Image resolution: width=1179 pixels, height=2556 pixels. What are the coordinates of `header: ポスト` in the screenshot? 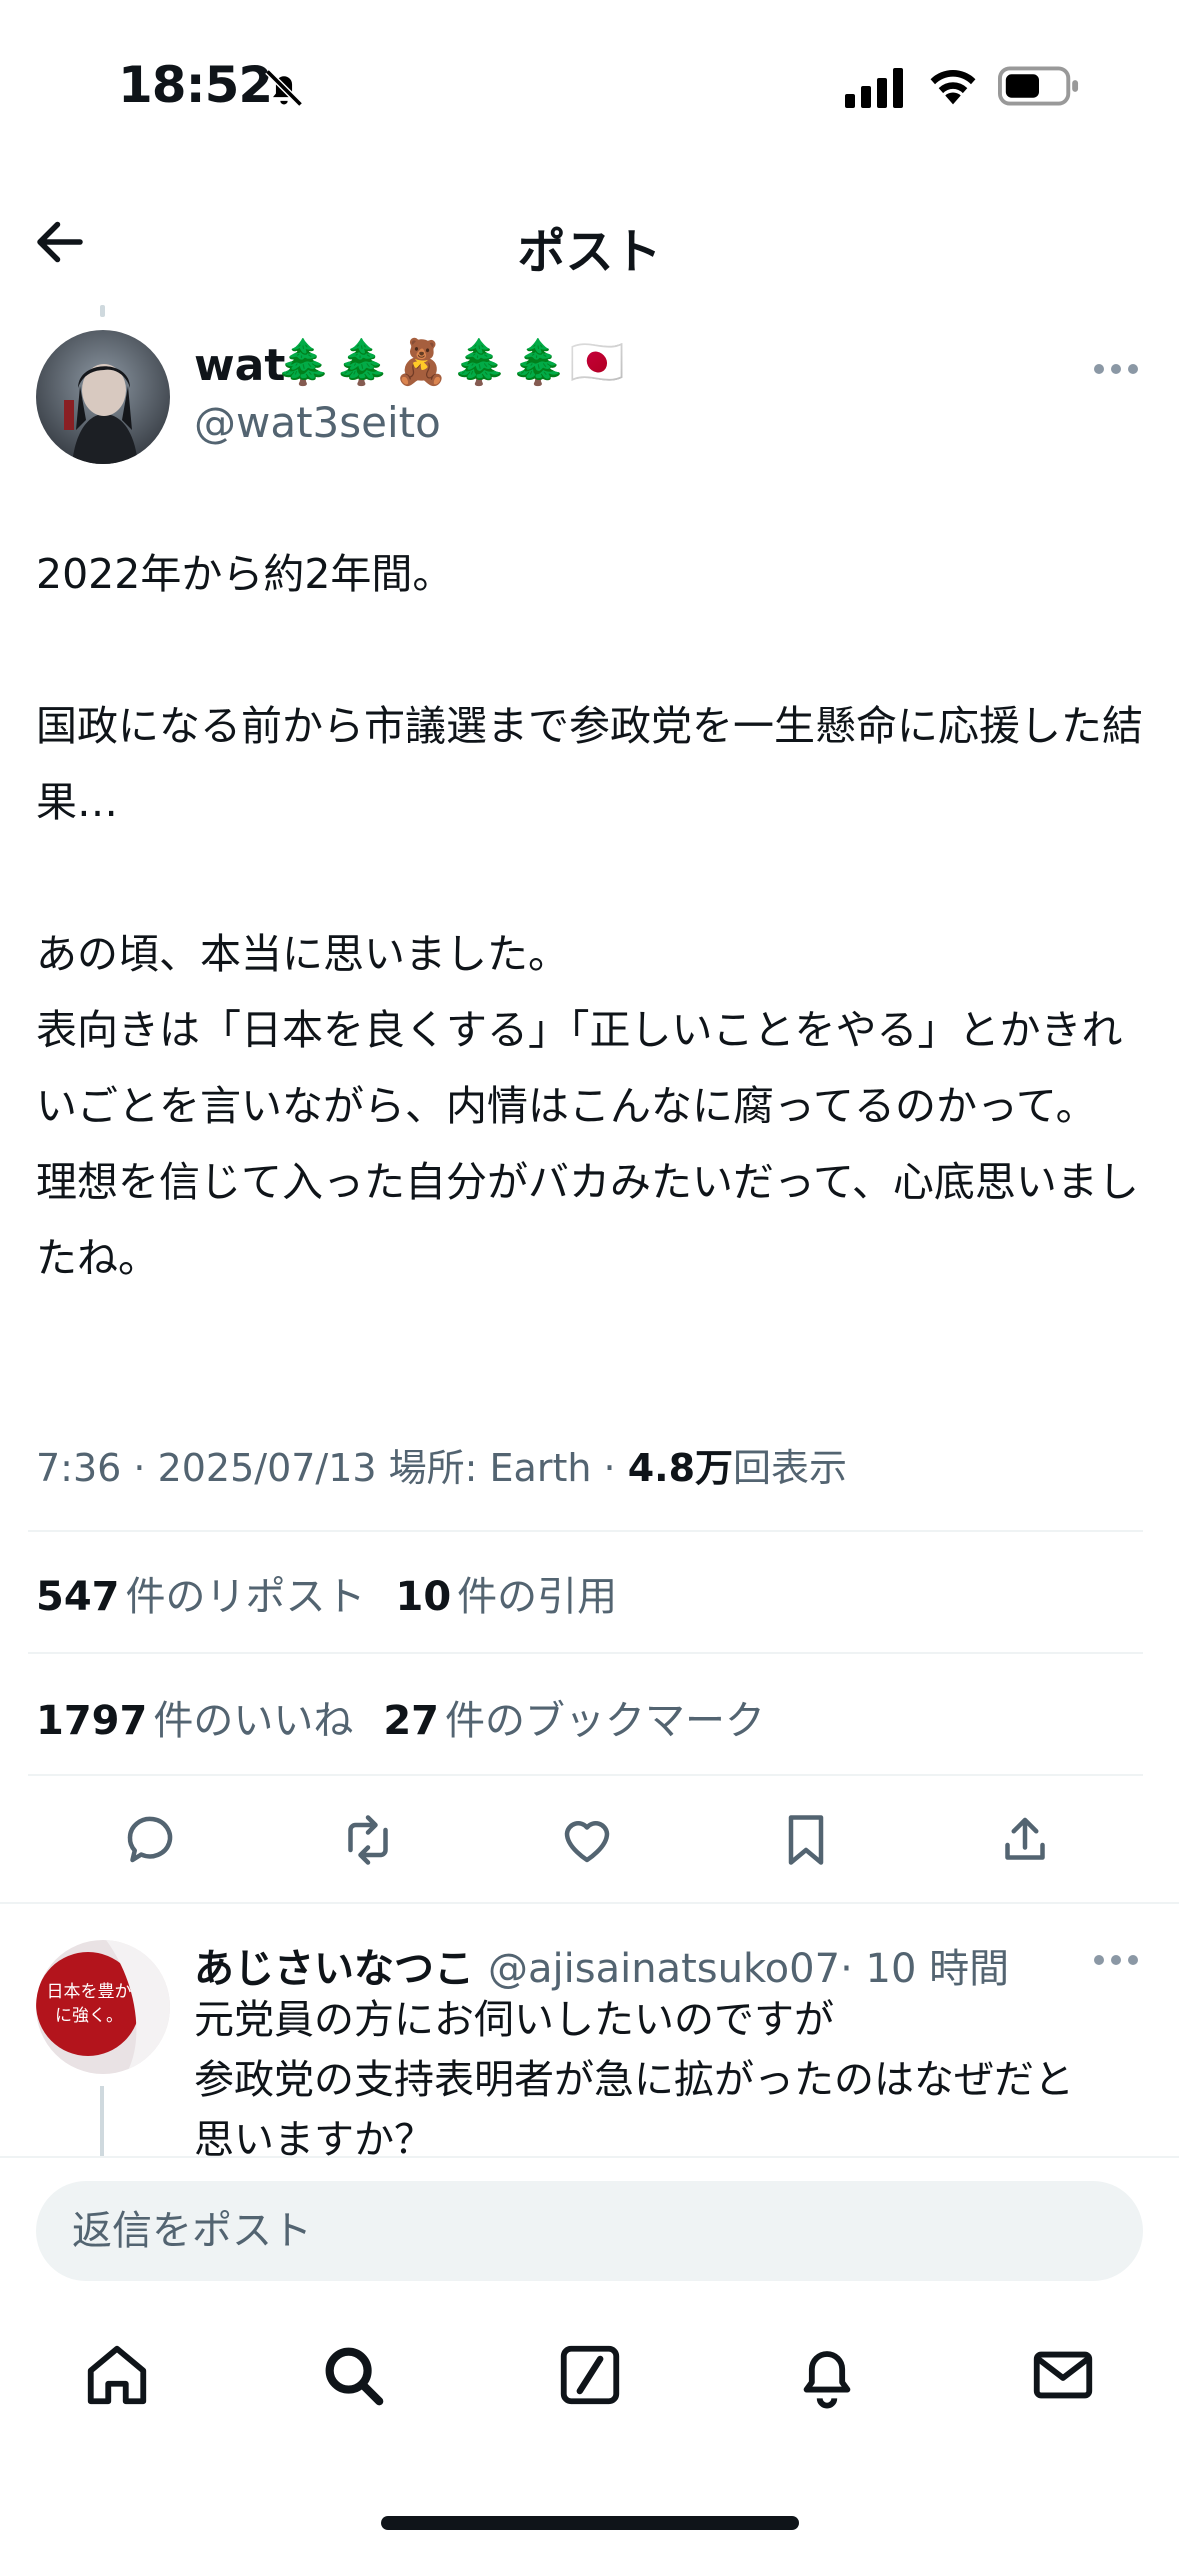 It's located at (589, 245).